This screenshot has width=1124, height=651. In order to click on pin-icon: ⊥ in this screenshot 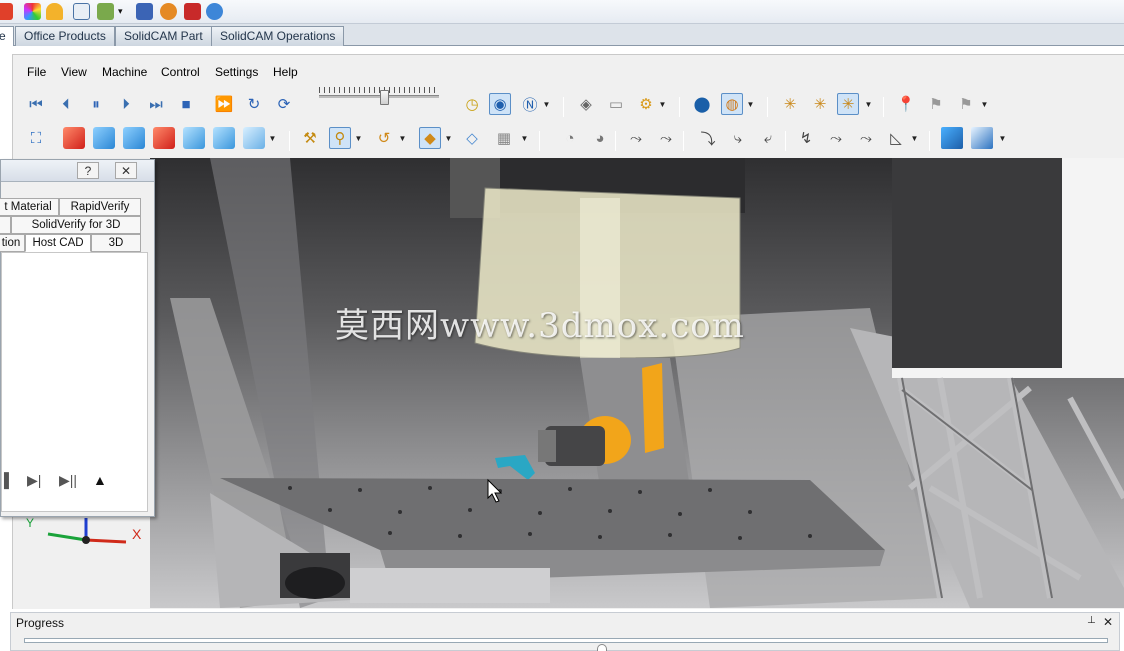, I will do `click(1091, 620)`.